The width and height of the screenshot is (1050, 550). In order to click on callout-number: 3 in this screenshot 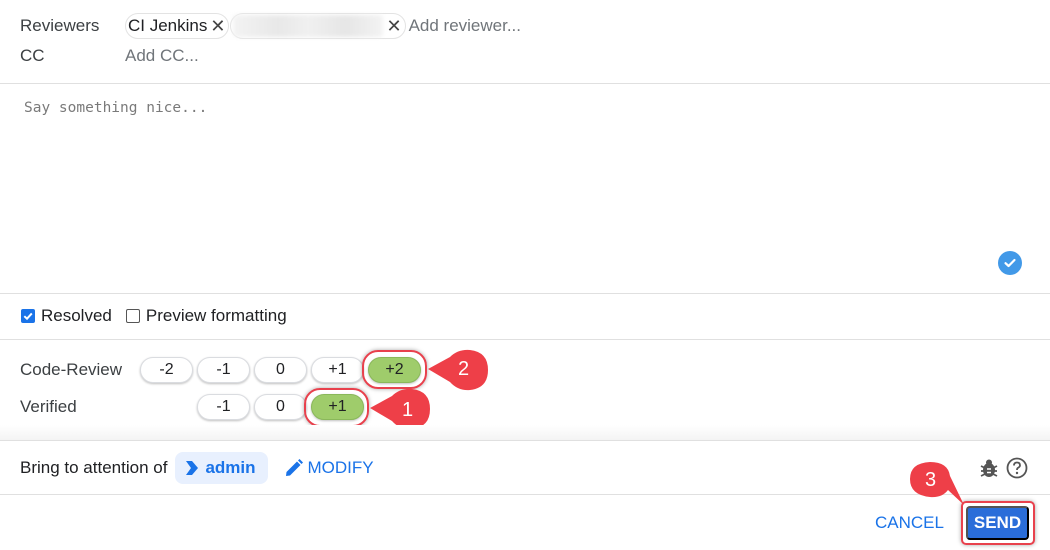, I will do `click(931, 480)`.